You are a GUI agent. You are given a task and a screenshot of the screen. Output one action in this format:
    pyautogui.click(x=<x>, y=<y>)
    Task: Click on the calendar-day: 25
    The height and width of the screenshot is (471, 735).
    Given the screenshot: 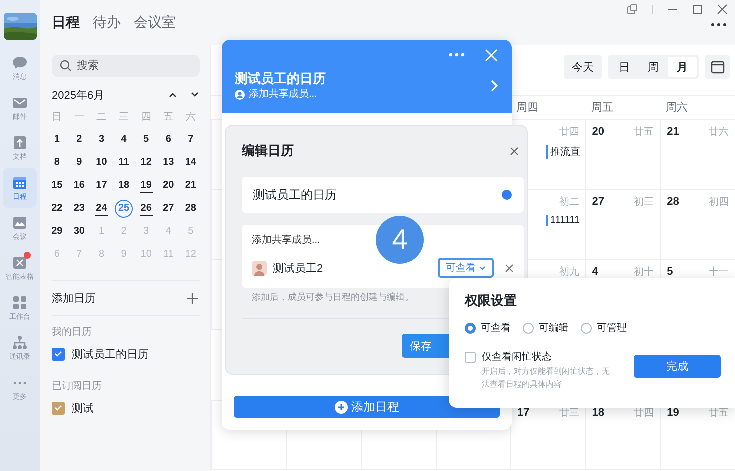 What is the action you would take?
    pyautogui.click(x=124, y=209)
    